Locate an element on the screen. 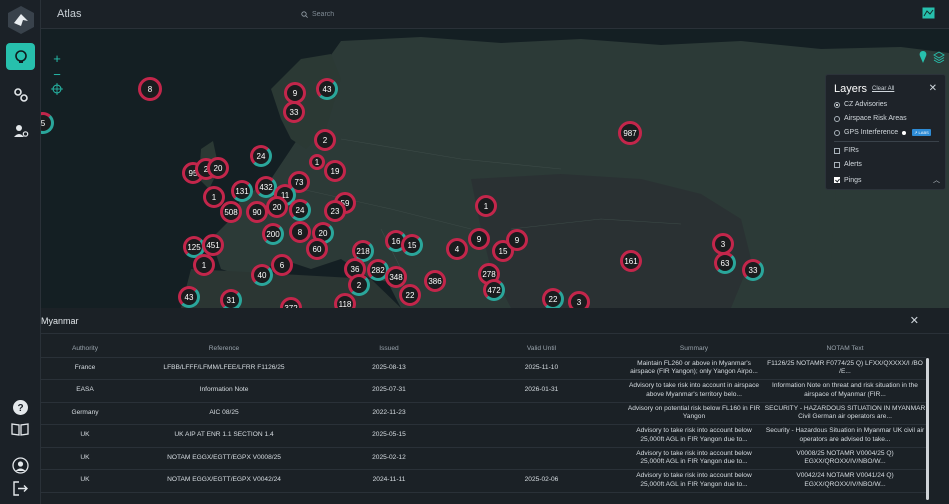 The image size is (949, 504). help-button: ? is located at coordinates (20, 407).